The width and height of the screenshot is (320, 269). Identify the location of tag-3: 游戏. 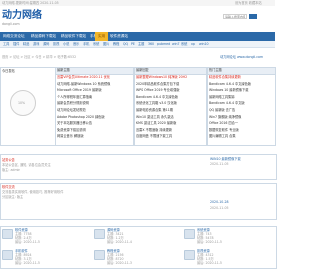
(36, 44).